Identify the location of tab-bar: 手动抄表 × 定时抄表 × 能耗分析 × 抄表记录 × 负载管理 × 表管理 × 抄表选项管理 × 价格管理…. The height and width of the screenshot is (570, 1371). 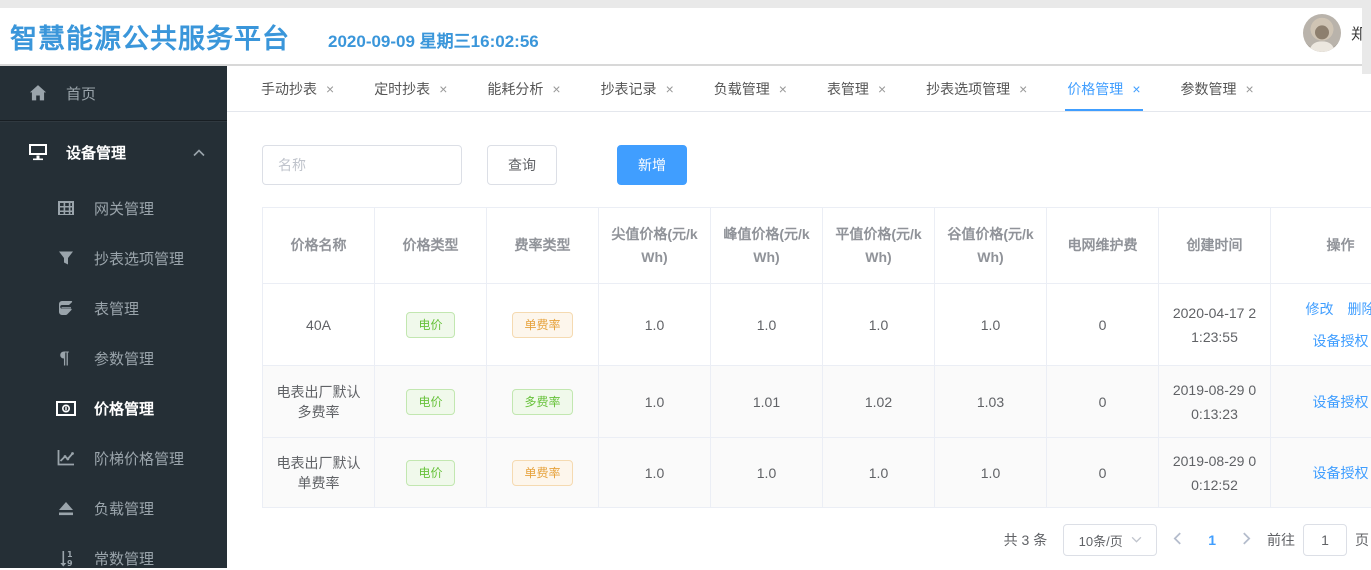
(799, 89).